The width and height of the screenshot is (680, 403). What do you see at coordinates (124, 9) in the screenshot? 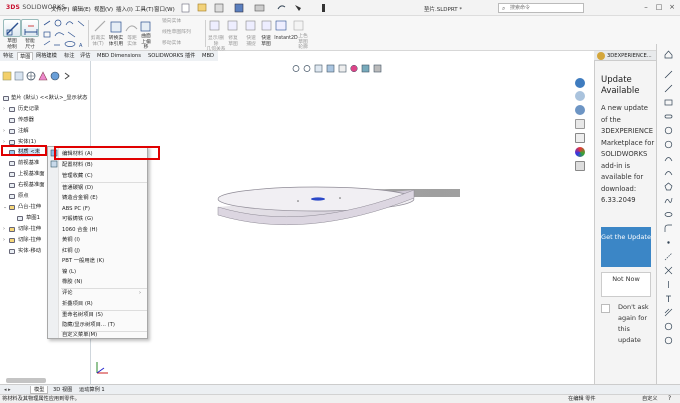
I see `menu-insert: 插入(I)` at bounding box center [124, 9].